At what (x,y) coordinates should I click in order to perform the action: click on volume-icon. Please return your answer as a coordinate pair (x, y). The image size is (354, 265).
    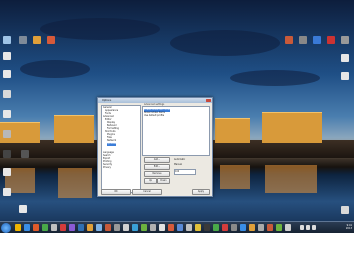
    Looking at the image, I should click on (308, 227).